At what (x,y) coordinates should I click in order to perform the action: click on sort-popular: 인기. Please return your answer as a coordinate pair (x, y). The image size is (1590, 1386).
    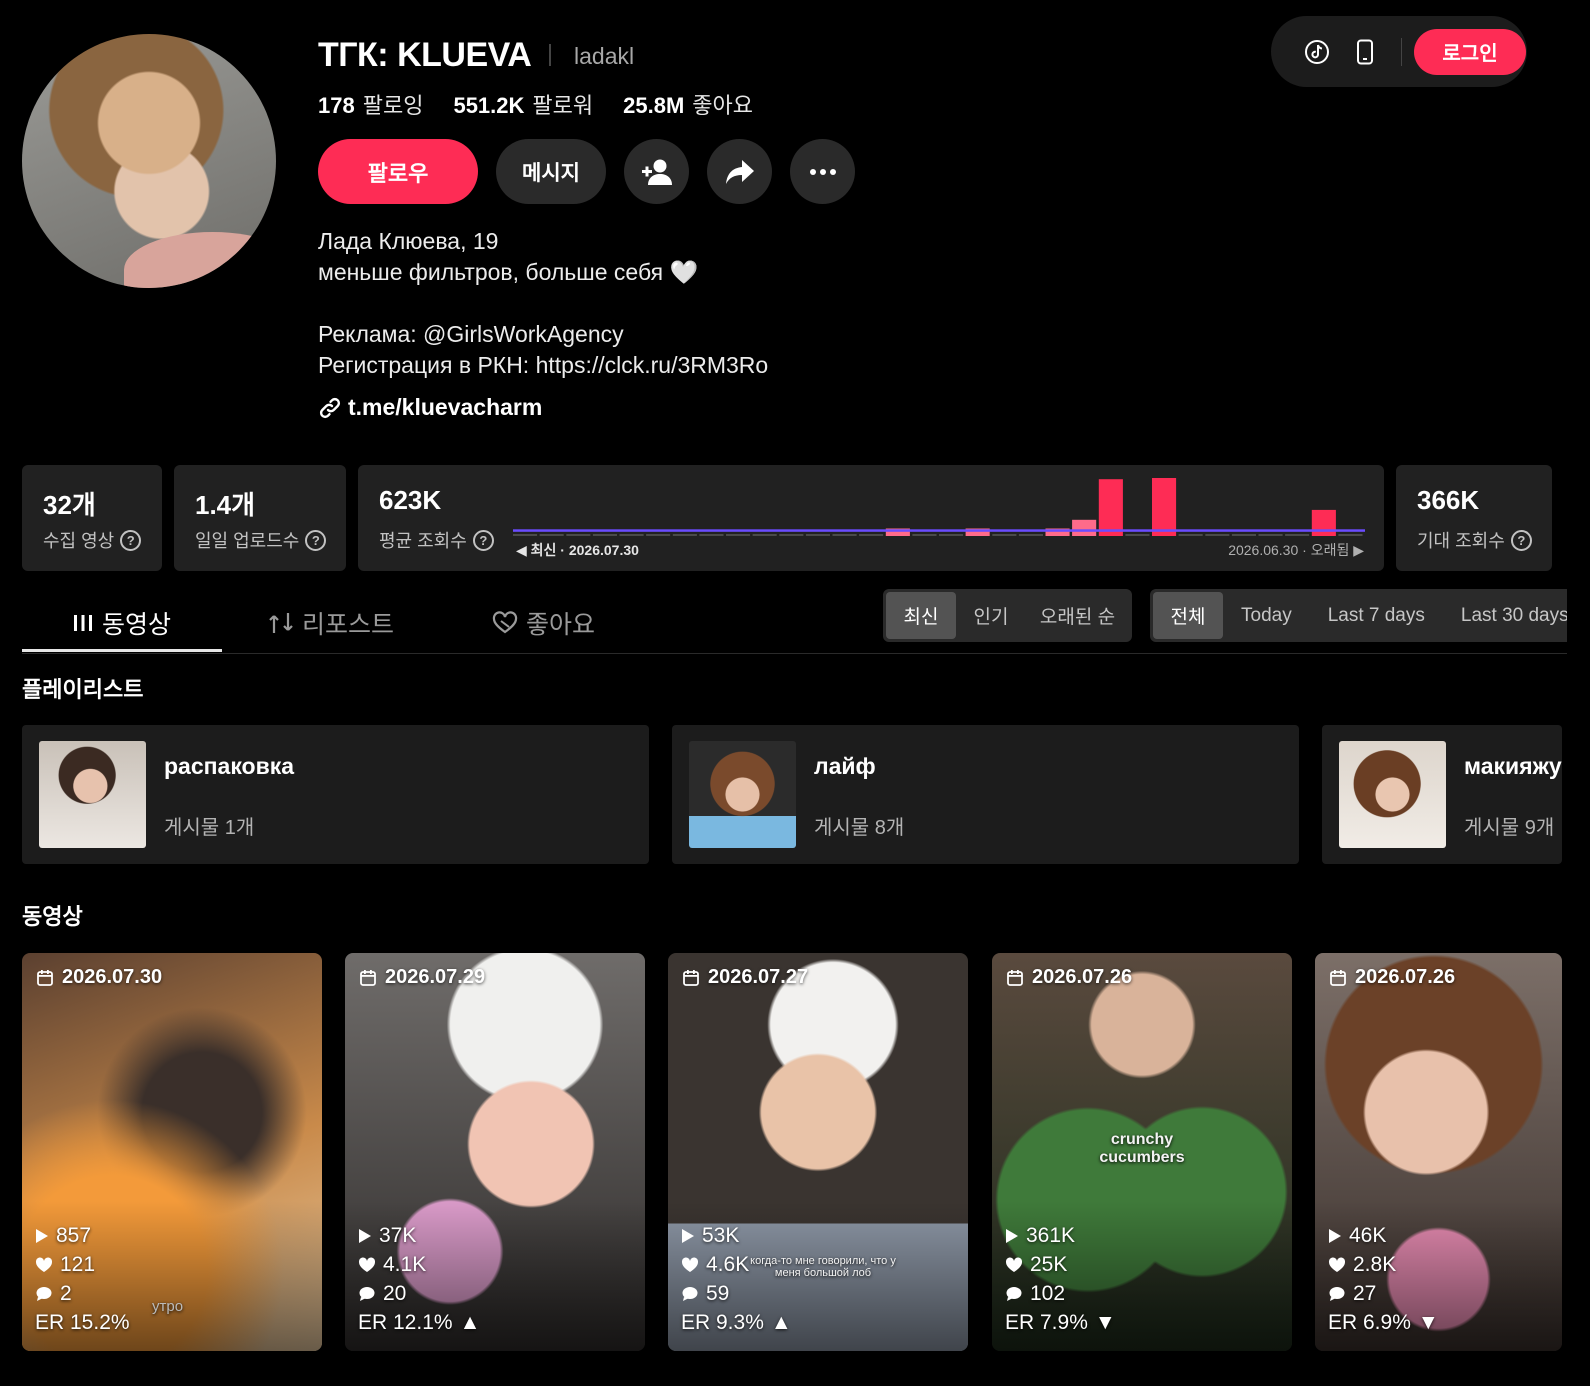
    Looking at the image, I should click on (991, 615).